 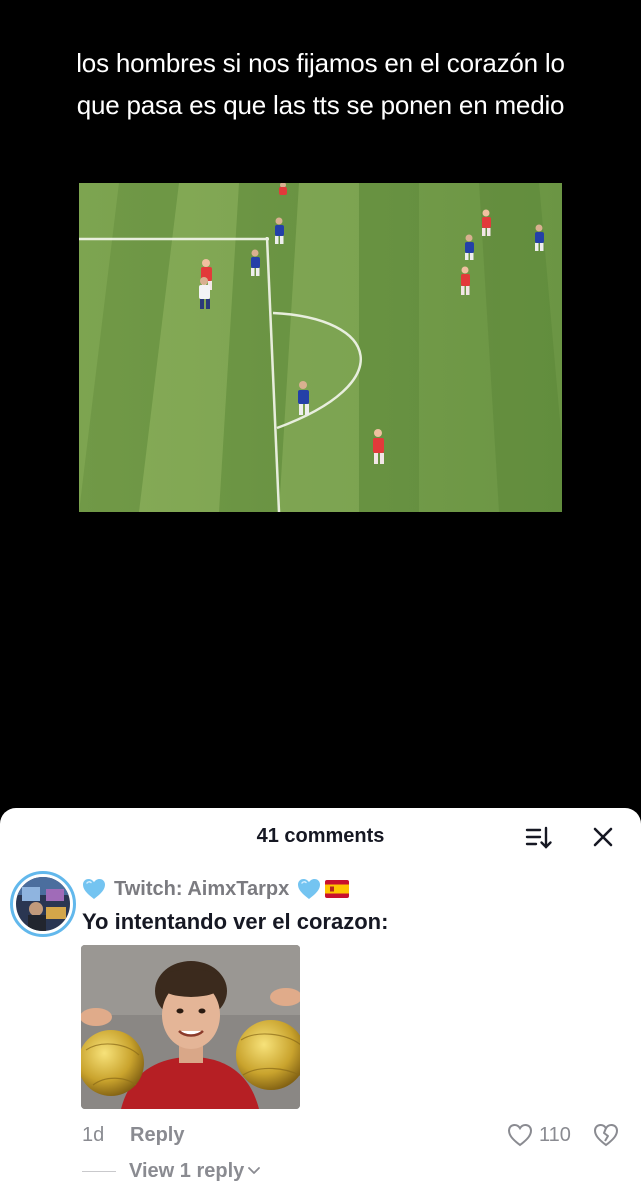 What do you see at coordinates (187, 1170) in the screenshot?
I see `view-replies-label: View 1 reply` at bounding box center [187, 1170].